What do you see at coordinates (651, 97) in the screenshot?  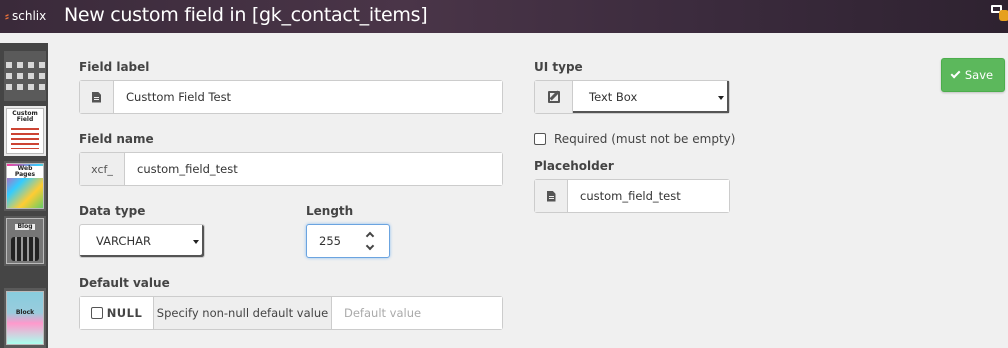 I see `ui-type-select: Text Box` at bounding box center [651, 97].